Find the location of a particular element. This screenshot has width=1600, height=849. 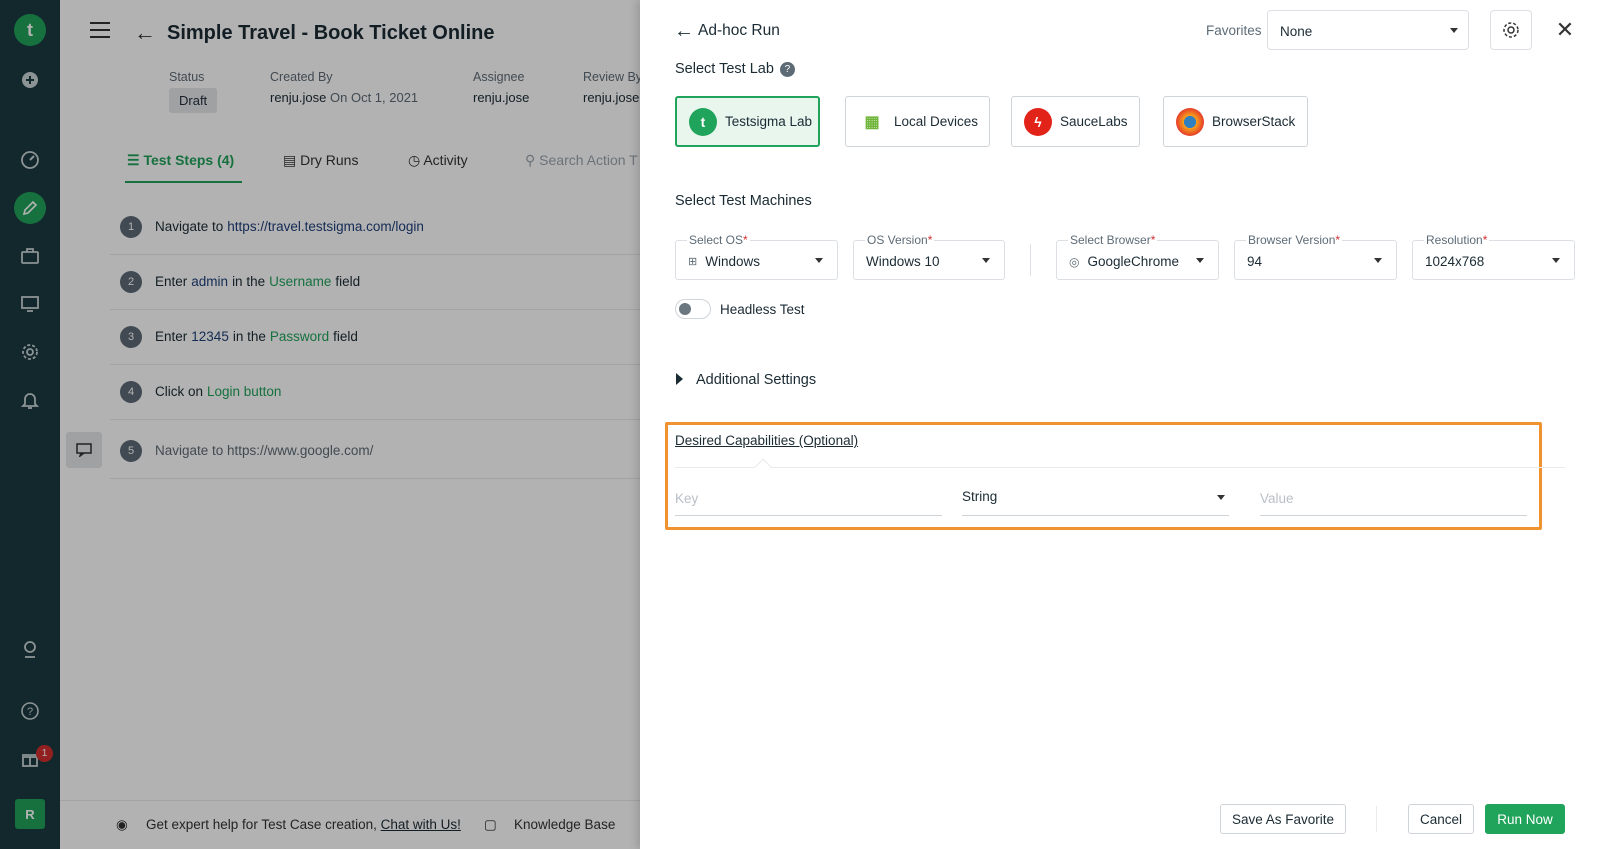

field-label: Resolution* is located at coordinates (1457, 240).